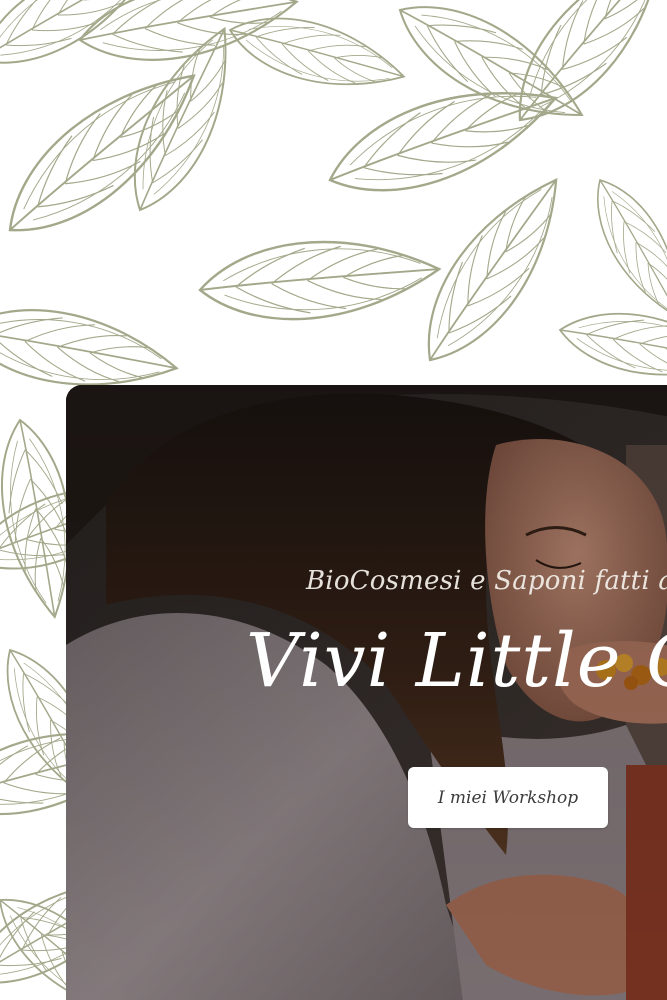 Image resolution: width=667 pixels, height=1000 pixels. Describe the element at coordinates (486, 581) in the screenshot. I see `hero-subtitle: BioCosmesi e Saponi fatti a mano` at that location.